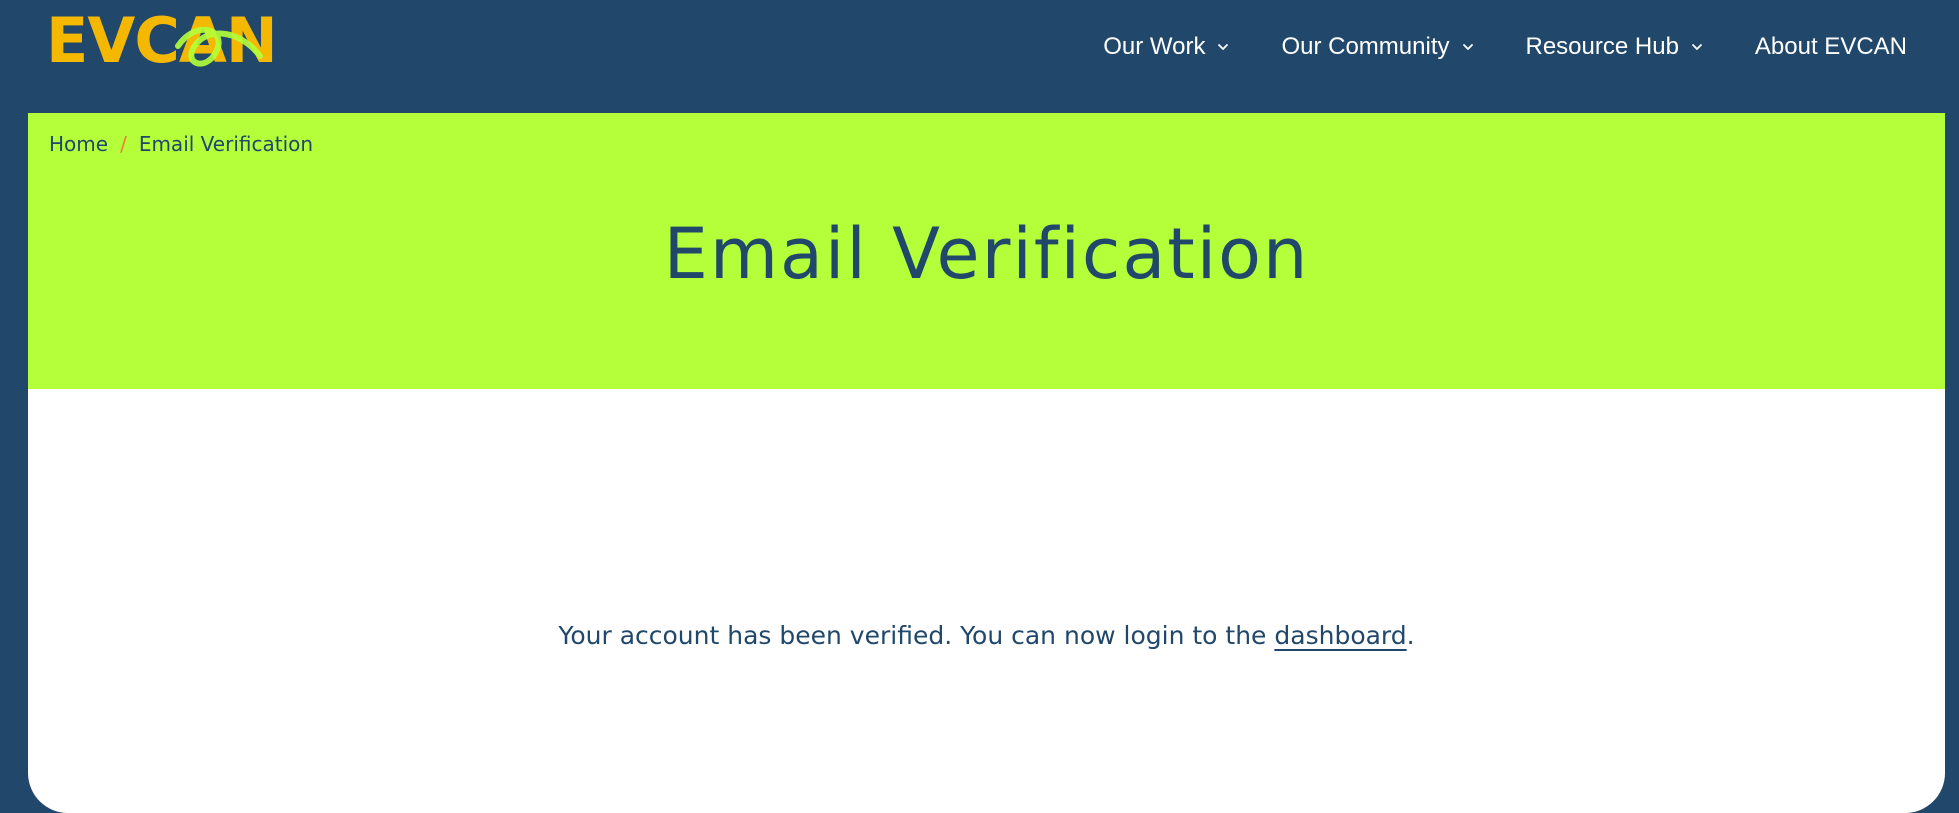  I want to click on evcan-logo: EVCAN, so click(162, 45).